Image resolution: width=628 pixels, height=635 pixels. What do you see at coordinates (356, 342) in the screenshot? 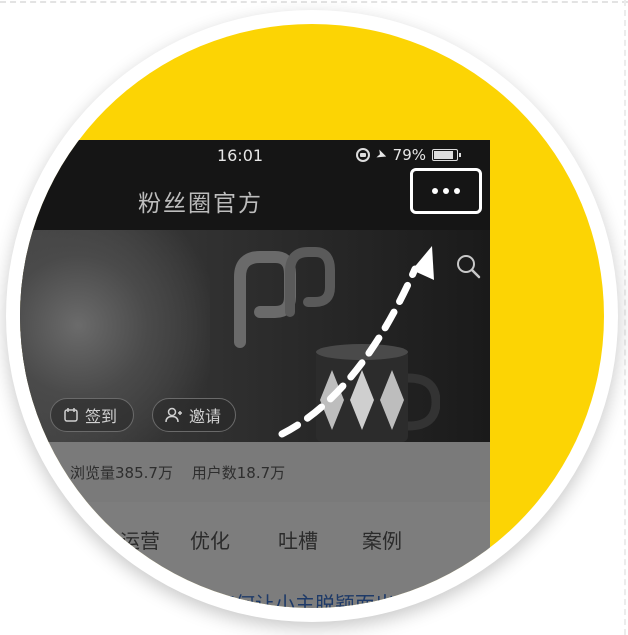
I see `dashed-arrow` at bounding box center [356, 342].